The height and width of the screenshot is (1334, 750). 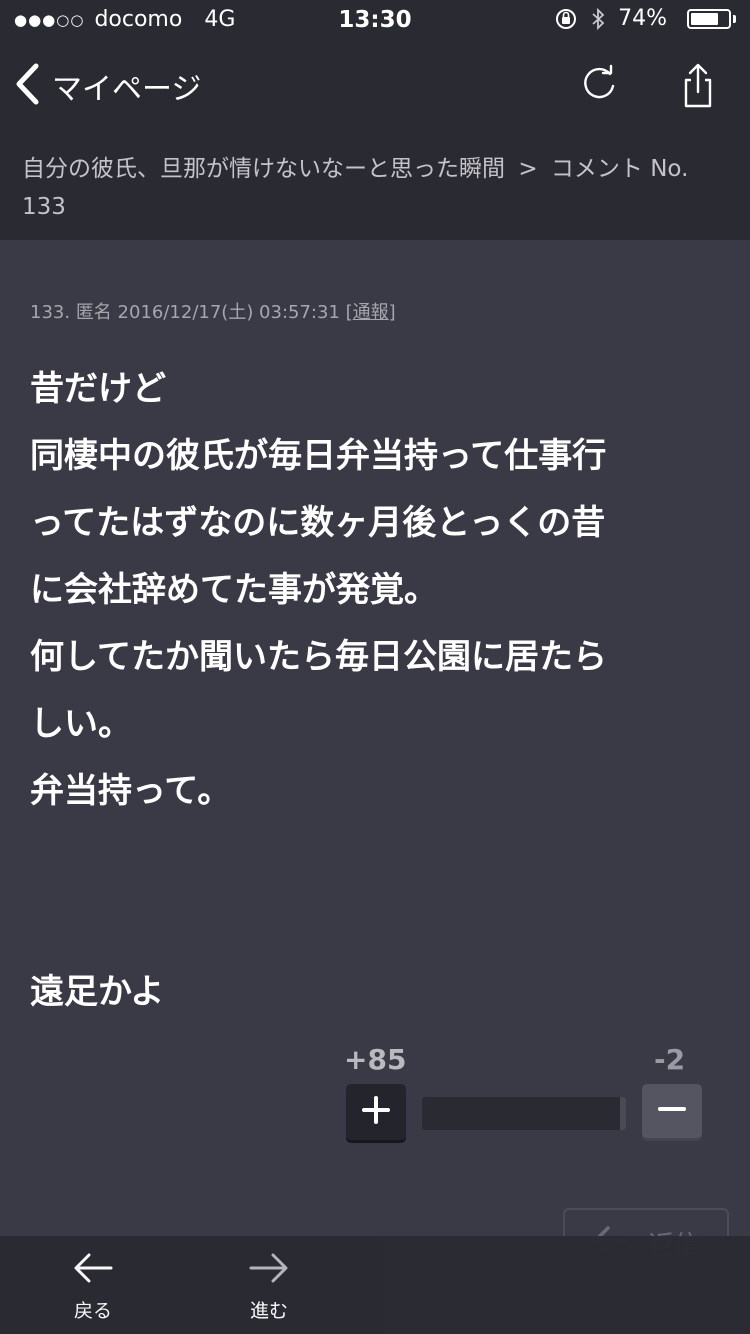 I want to click on battery-percent: 74%, so click(x=642, y=18).